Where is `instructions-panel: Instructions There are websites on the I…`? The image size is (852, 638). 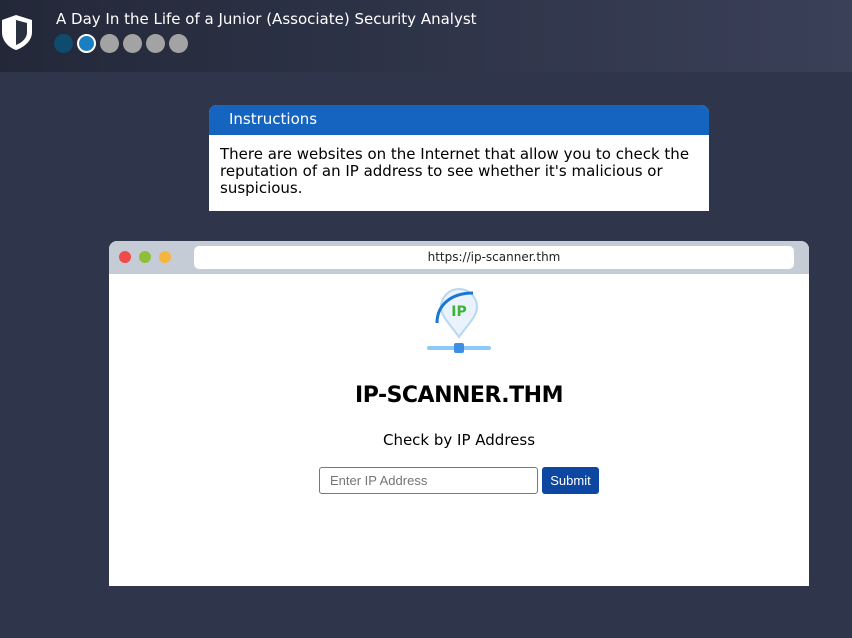
instructions-panel: Instructions There are websites on the I… is located at coordinates (459, 158).